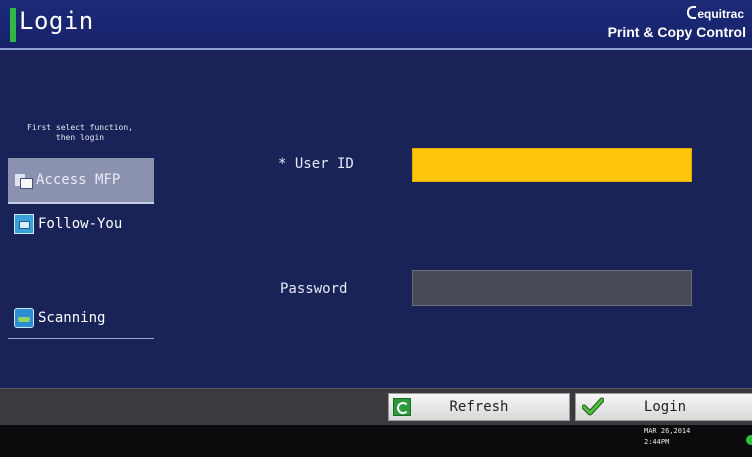 The width and height of the screenshot is (752, 457). I want to click on status-bar: MAR 26,2014 2:44PM, so click(376, 441).